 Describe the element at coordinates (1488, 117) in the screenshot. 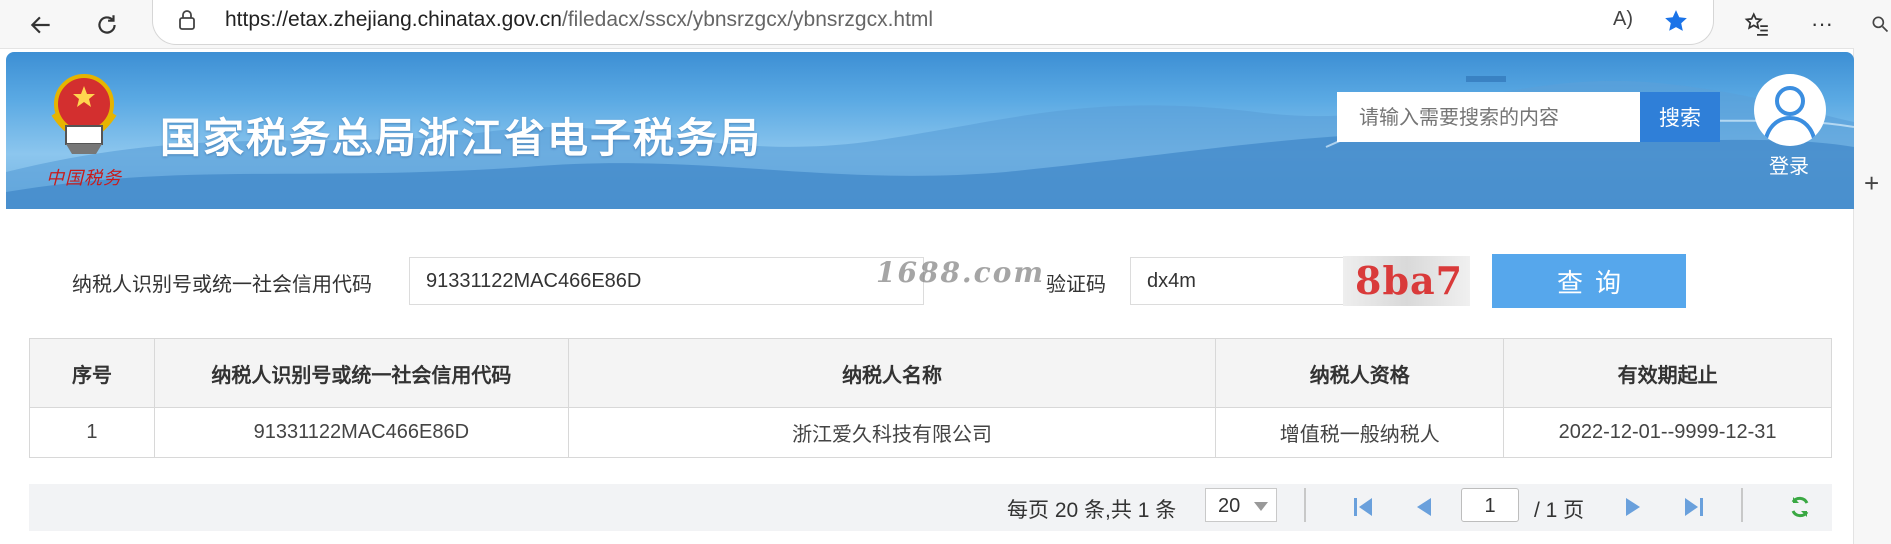

I see `site-search-input` at that location.